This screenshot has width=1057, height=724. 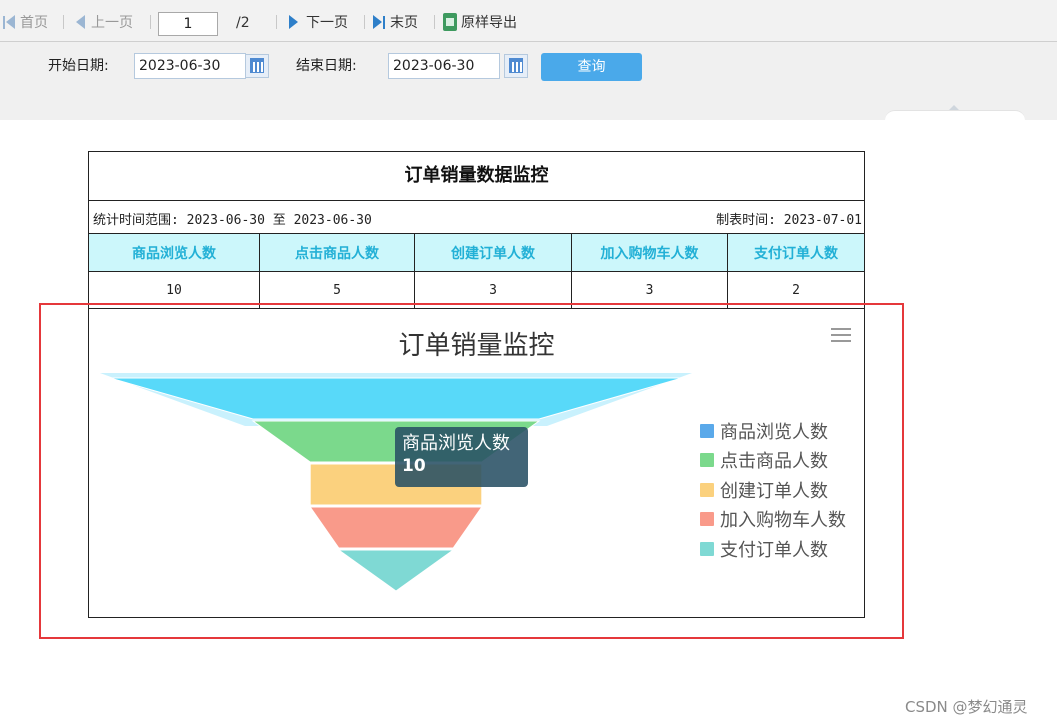 I want to click on end-date-label: 结束日期:, so click(x=326, y=66).